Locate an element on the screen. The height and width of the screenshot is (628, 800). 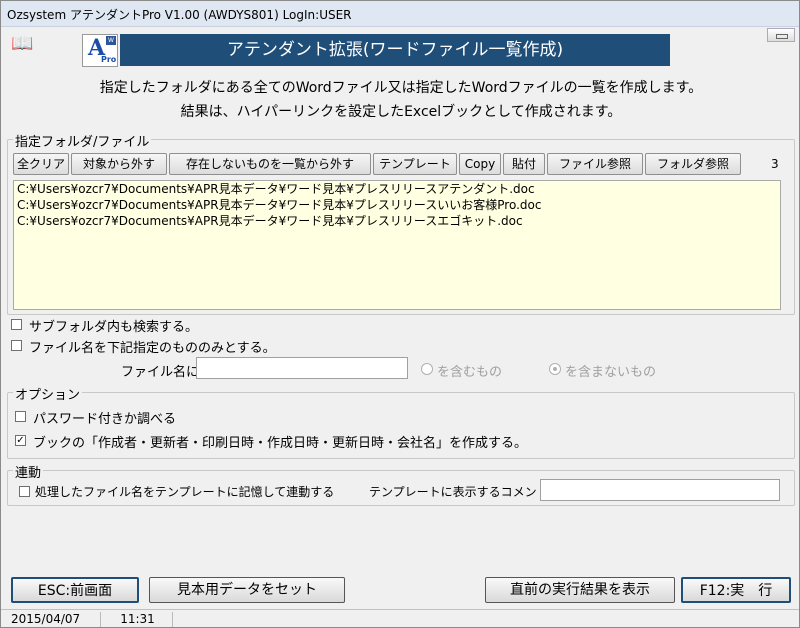
filter-by-name-label: ファイル名を下記指定のもののみとする。 is located at coordinates (152, 348).